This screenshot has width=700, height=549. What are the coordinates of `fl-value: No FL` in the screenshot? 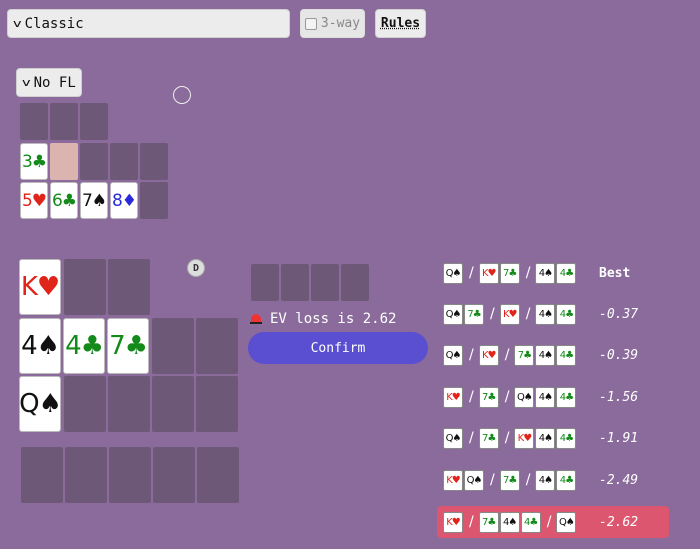 It's located at (54, 82).